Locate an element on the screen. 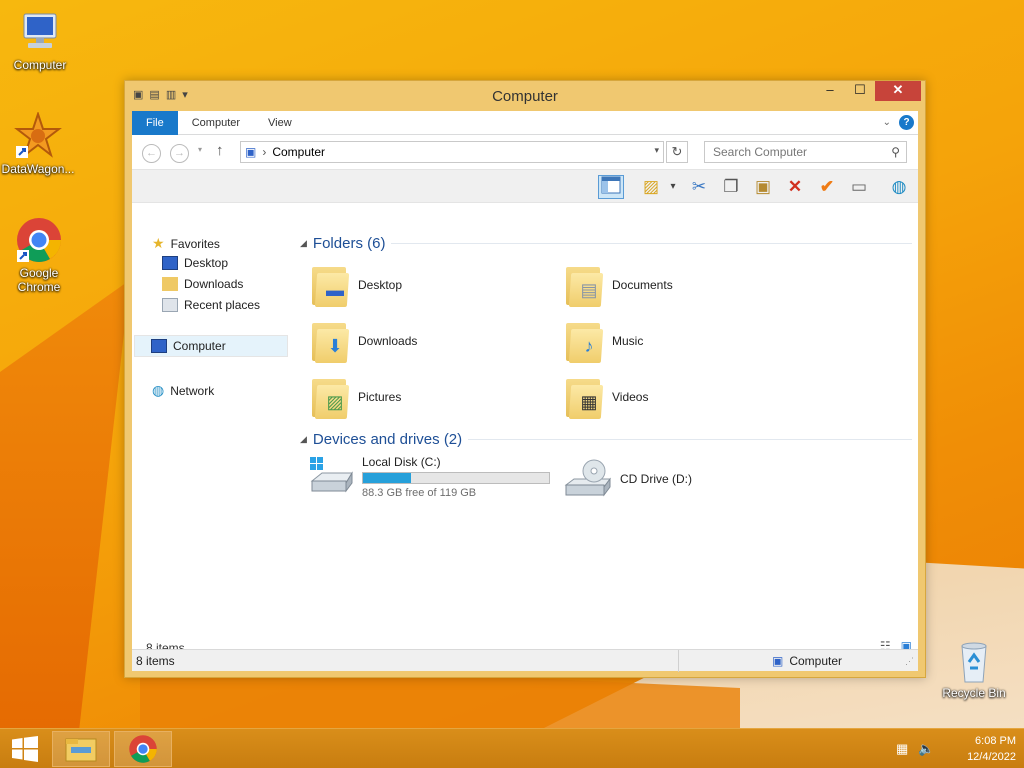  desktop-icon-computer: Computer is located at coordinates (40, 40).